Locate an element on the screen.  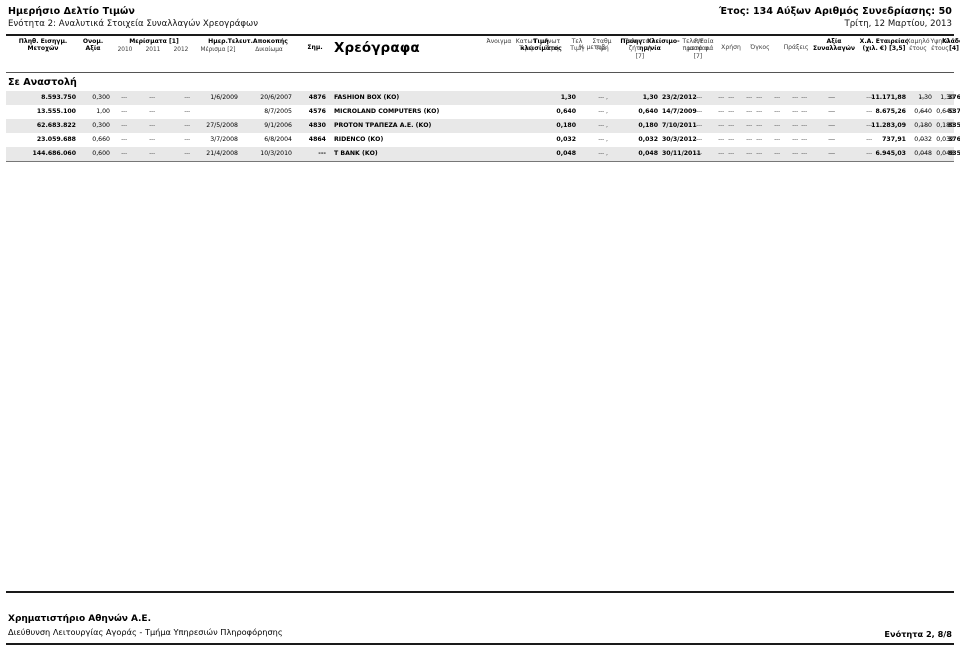
cell-nominal: 0,300 is located at coordinates (101, 125).